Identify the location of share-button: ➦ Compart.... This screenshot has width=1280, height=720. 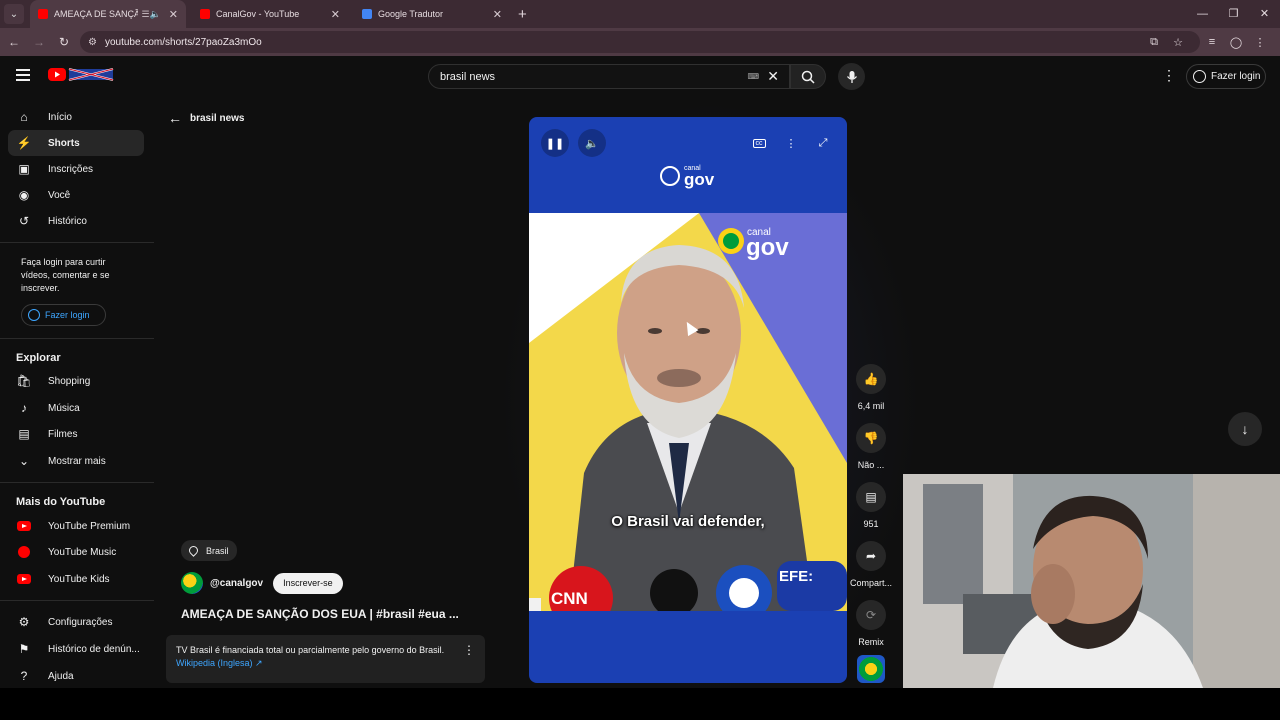
(871, 564).